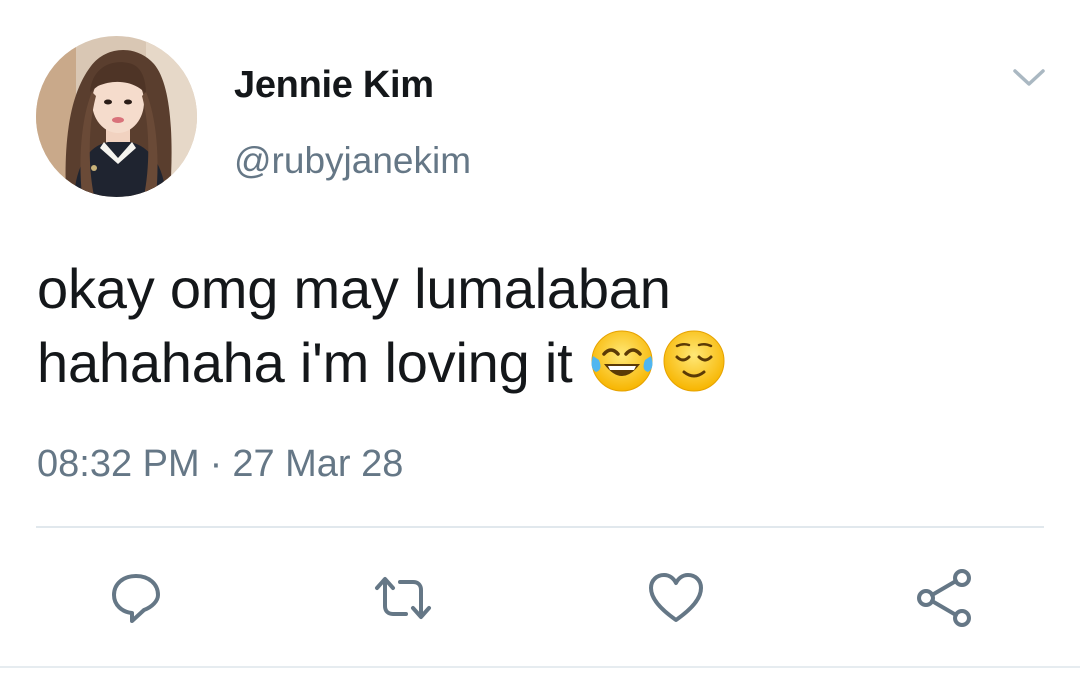 The width and height of the screenshot is (1080, 688). What do you see at coordinates (354, 288) in the screenshot?
I see `tweet-text-line: okay omg may lumalaban` at bounding box center [354, 288].